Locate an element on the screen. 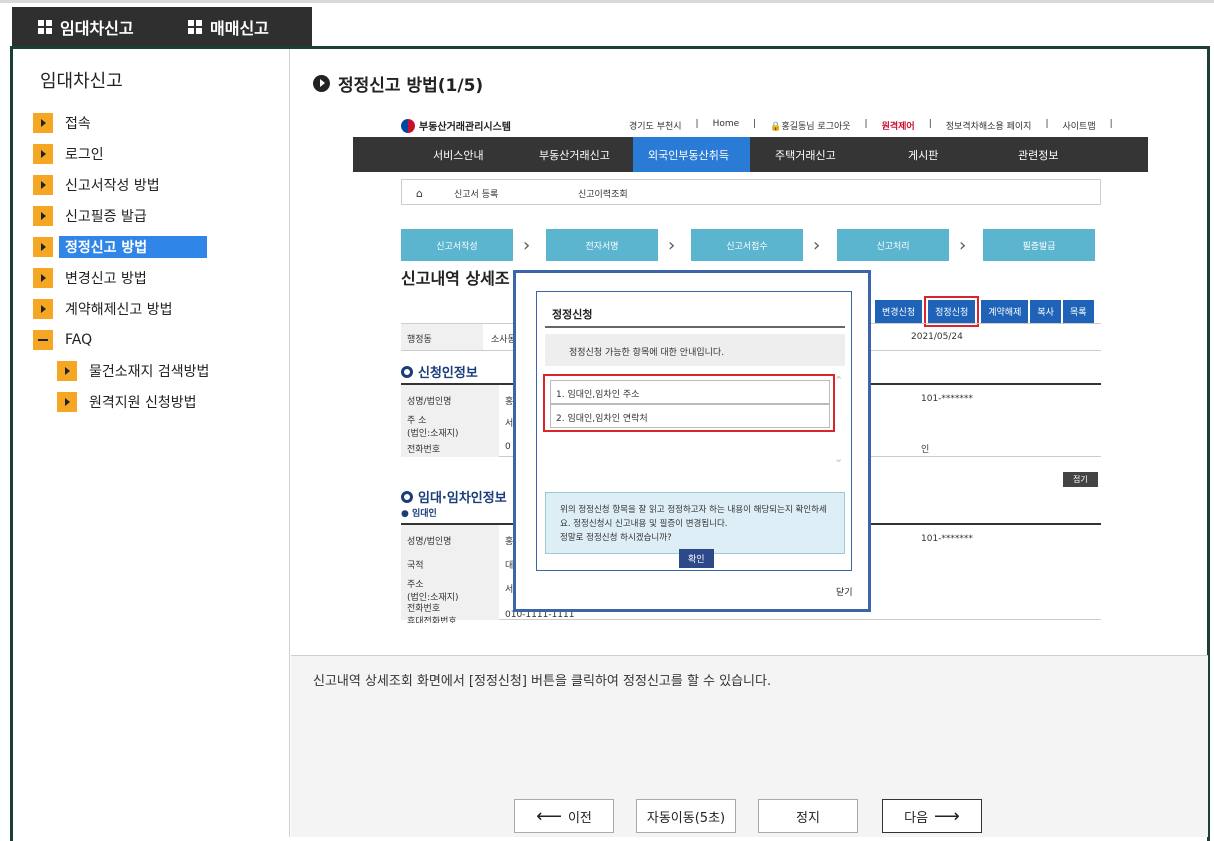  tab-lease-report: 임대차신고 is located at coordinates (87, 27).